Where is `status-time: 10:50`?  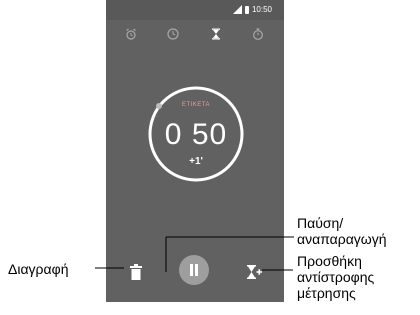 status-time: 10:50 is located at coordinates (261, 9).